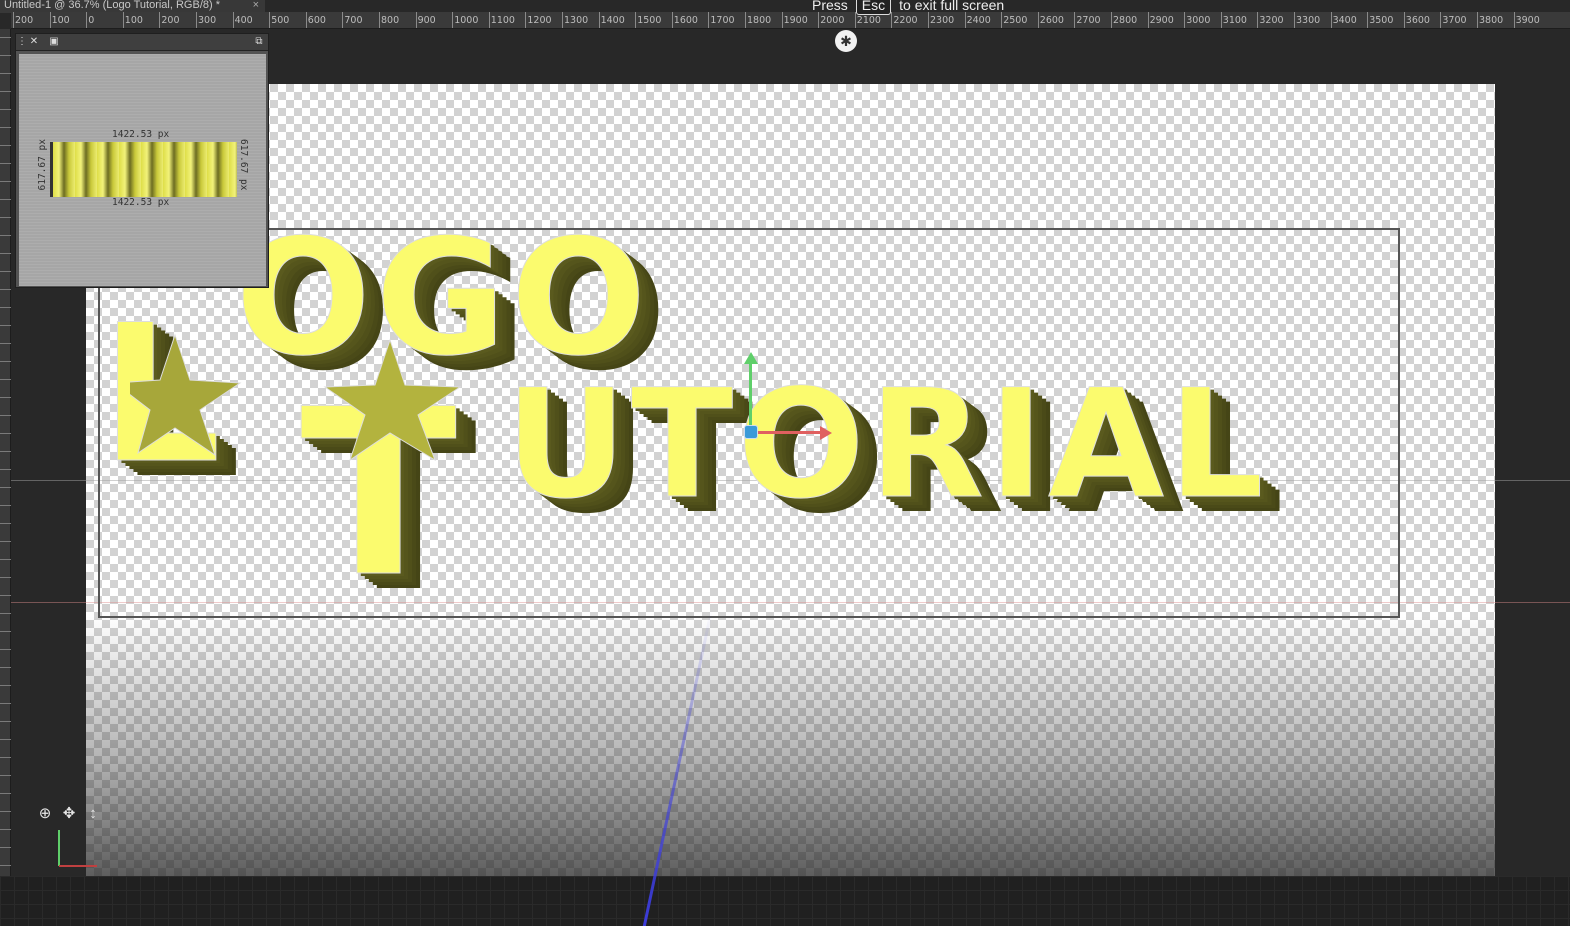  I want to click on ruler-label: 2900, so click(1161, 20).